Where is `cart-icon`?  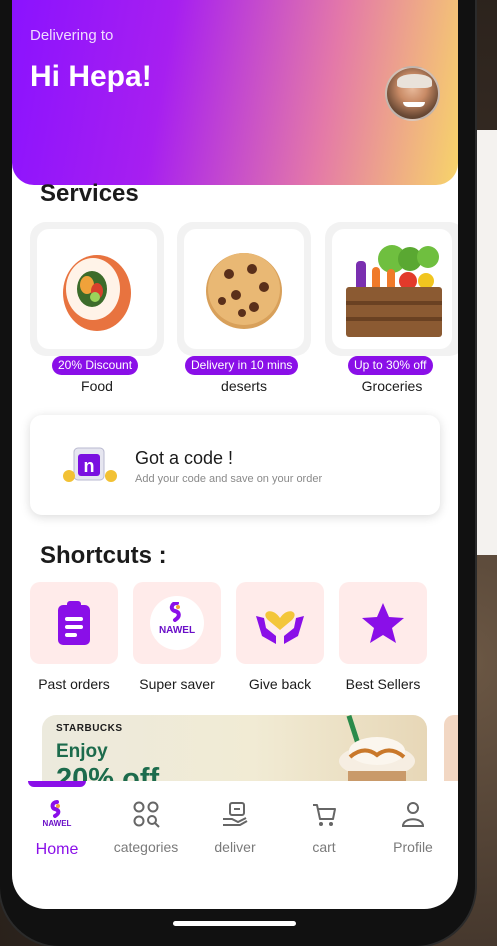
cart-icon is located at coordinates (324, 815).